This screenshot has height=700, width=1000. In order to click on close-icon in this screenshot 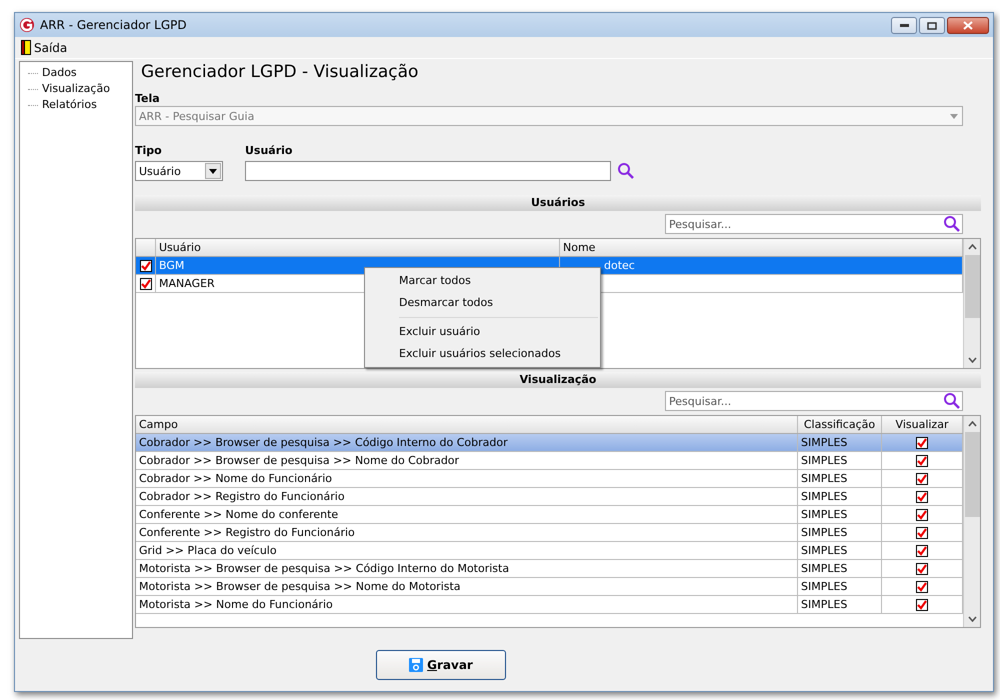, I will do `click(968, 25)`.